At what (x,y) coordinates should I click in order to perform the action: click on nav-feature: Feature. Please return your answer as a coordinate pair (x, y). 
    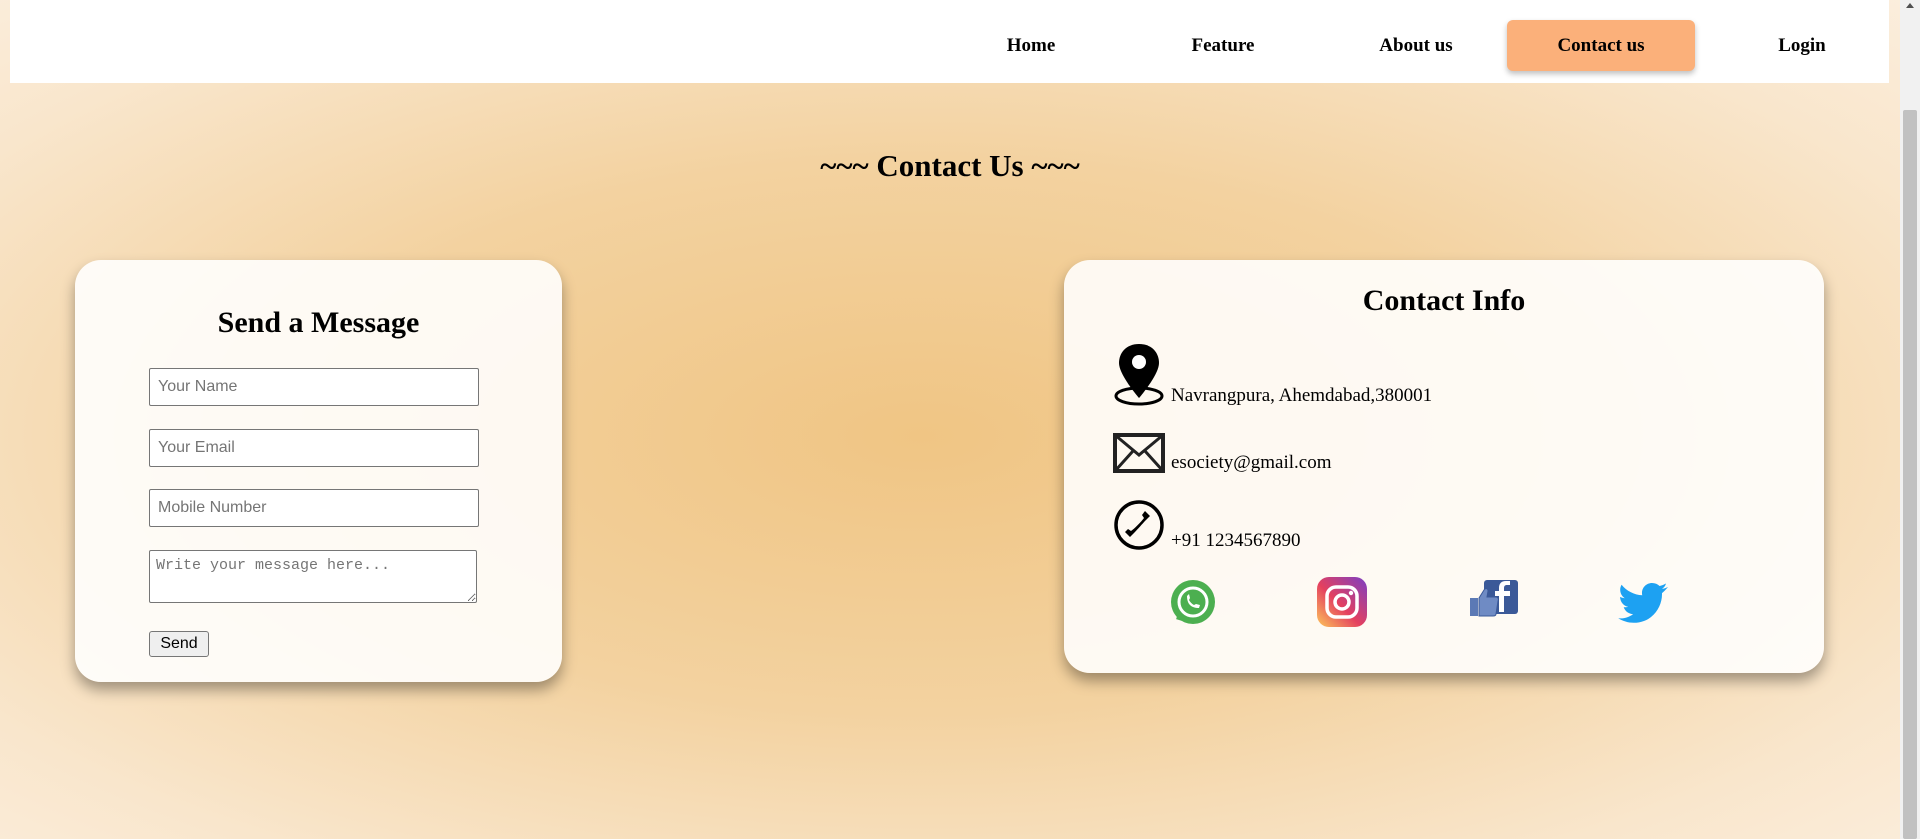
    Looking at the image, I should click on (1223, 45).